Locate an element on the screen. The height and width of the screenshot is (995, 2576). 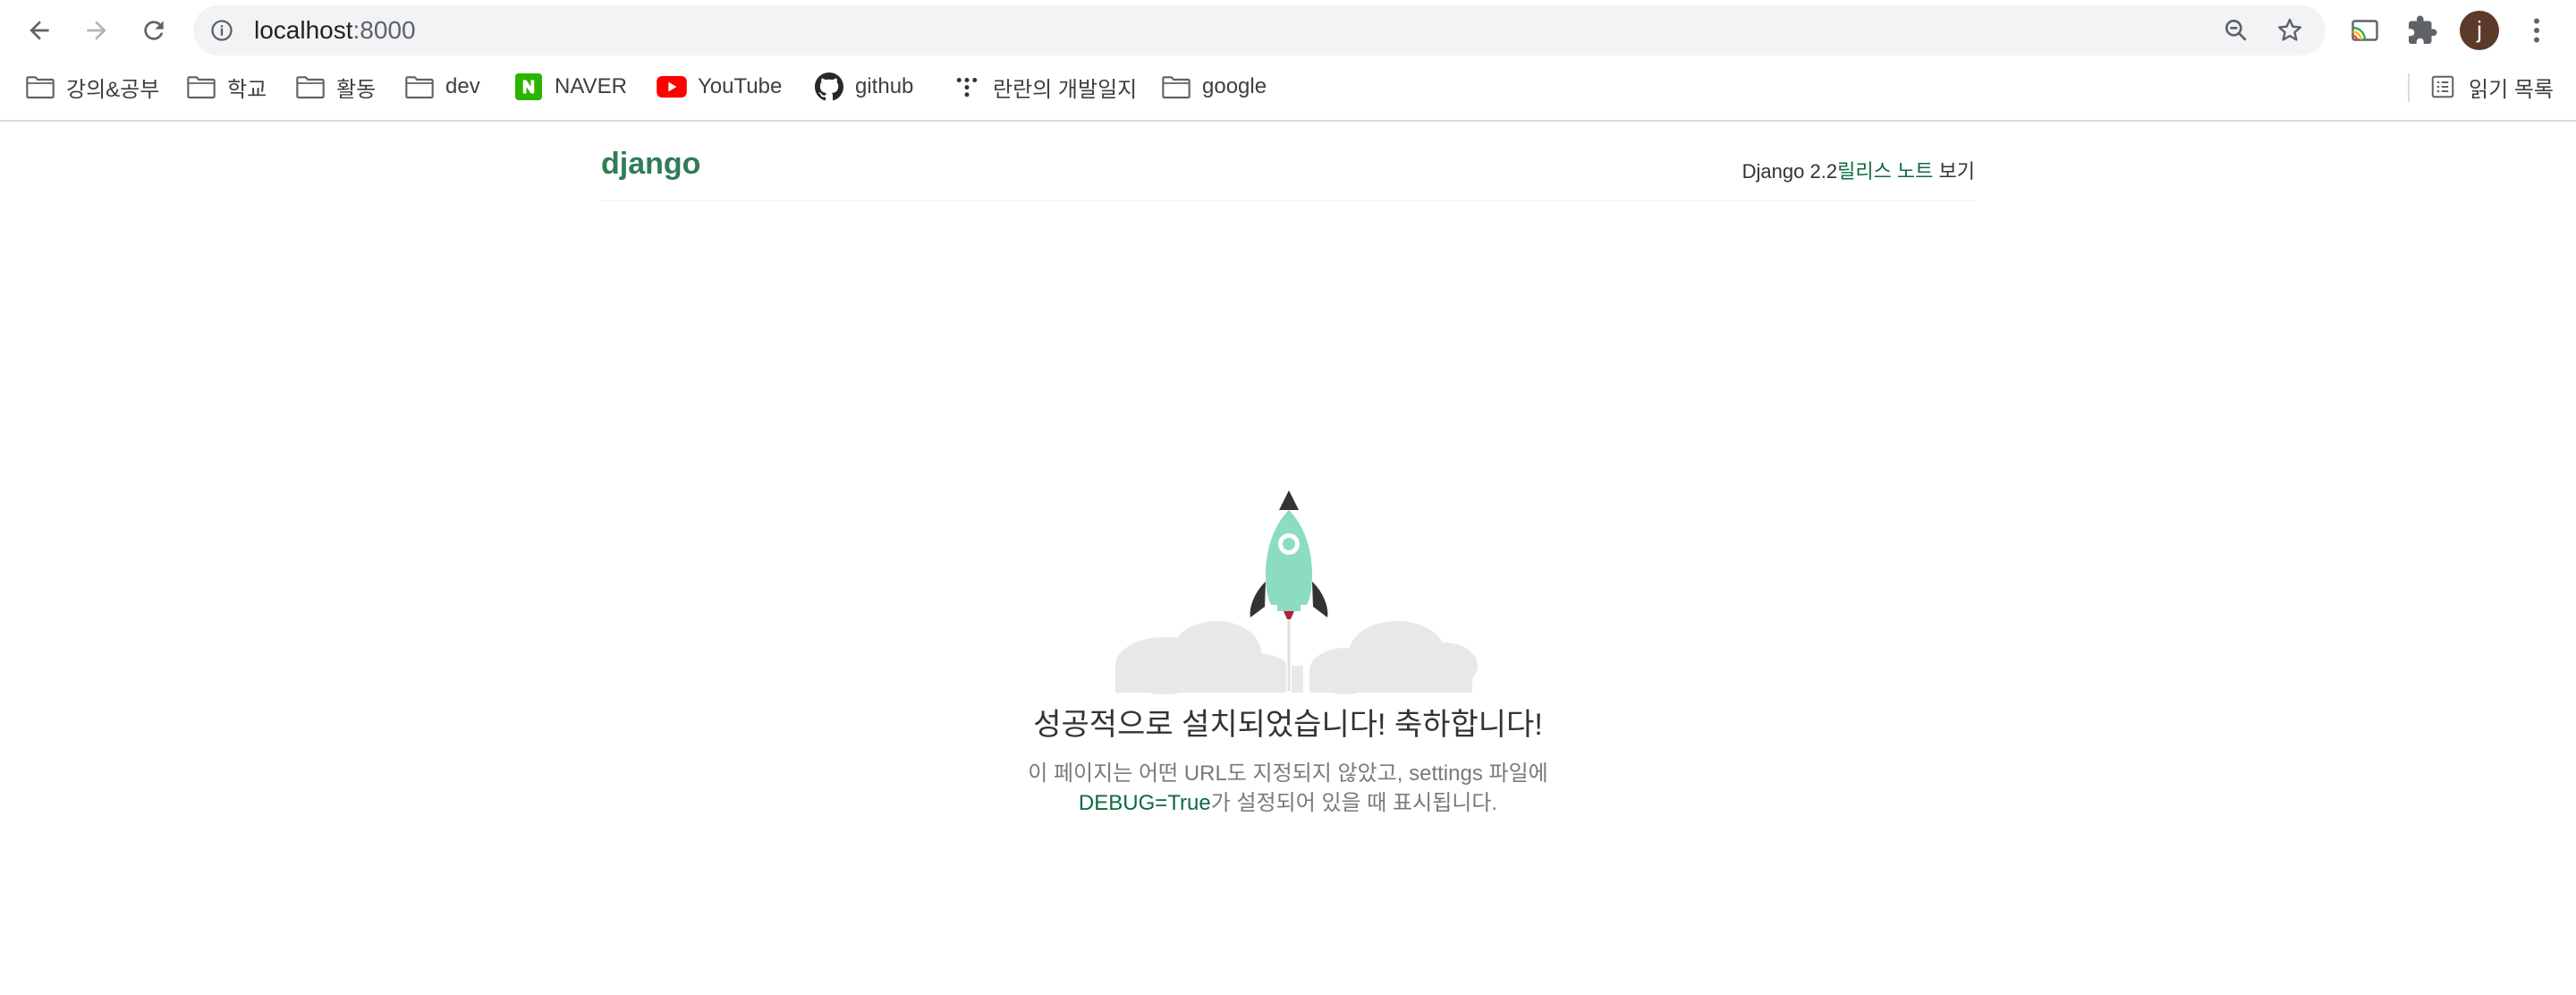
release-notes-link: 릴리스 노트 is located at coordinates (1885, 171).